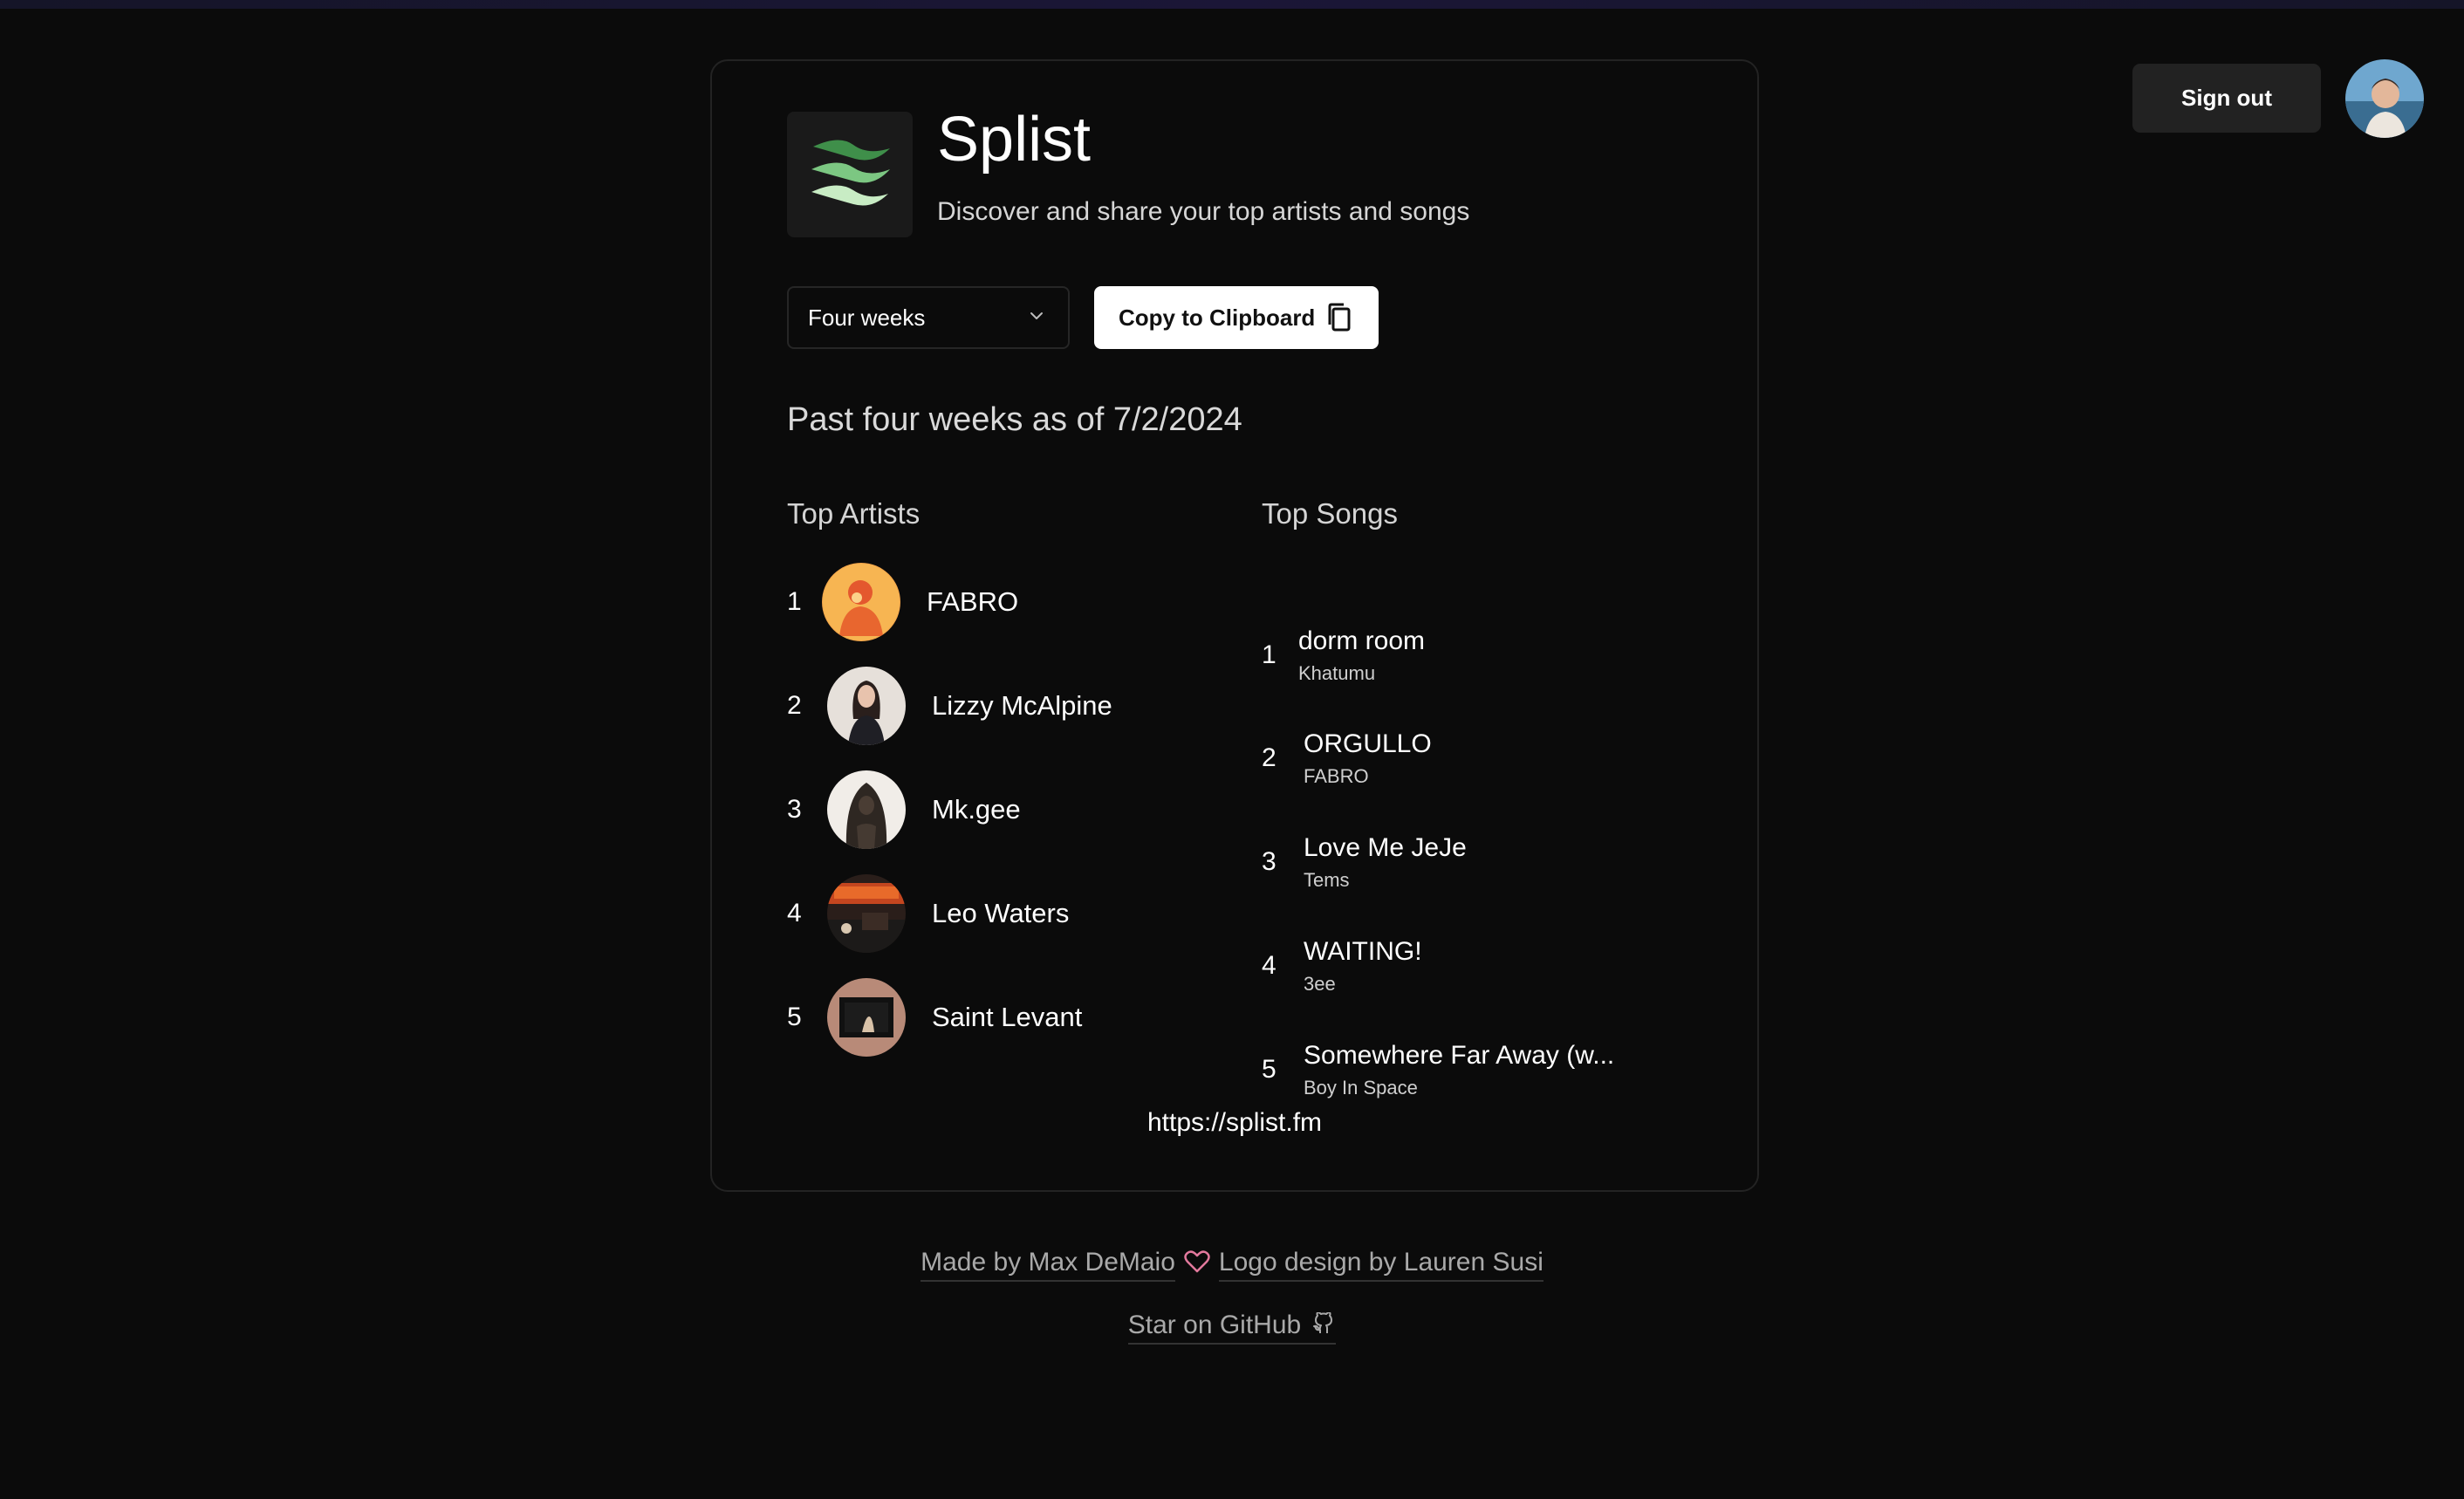 The width and height of the screenshot is (2464, 1499). Describe the element at coordinates (973, 601) in the screenshot. I see `artist-name: FABRO` at that location.